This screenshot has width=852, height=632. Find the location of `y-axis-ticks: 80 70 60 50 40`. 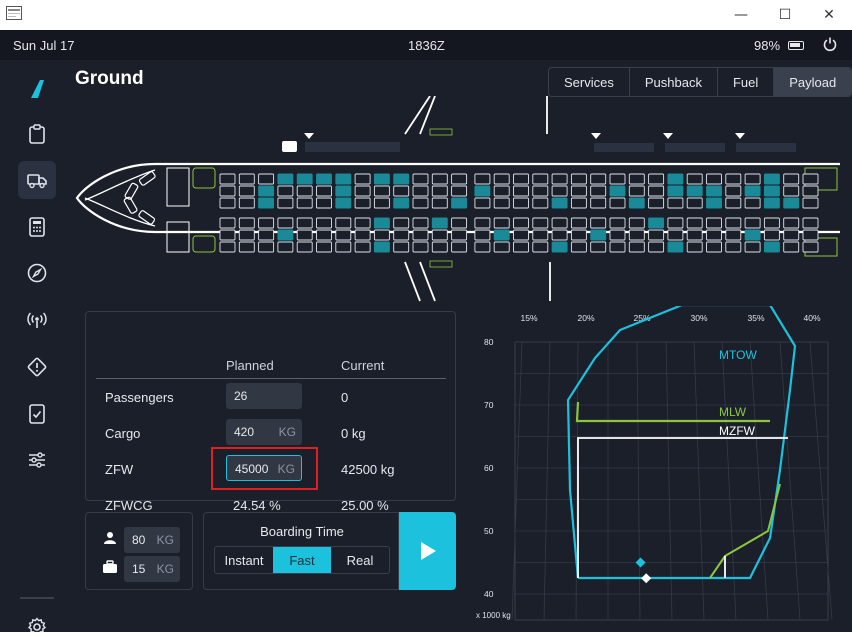

y-axis-ticks: 80 70 60 50 40 is located at coordinates (489, 468).